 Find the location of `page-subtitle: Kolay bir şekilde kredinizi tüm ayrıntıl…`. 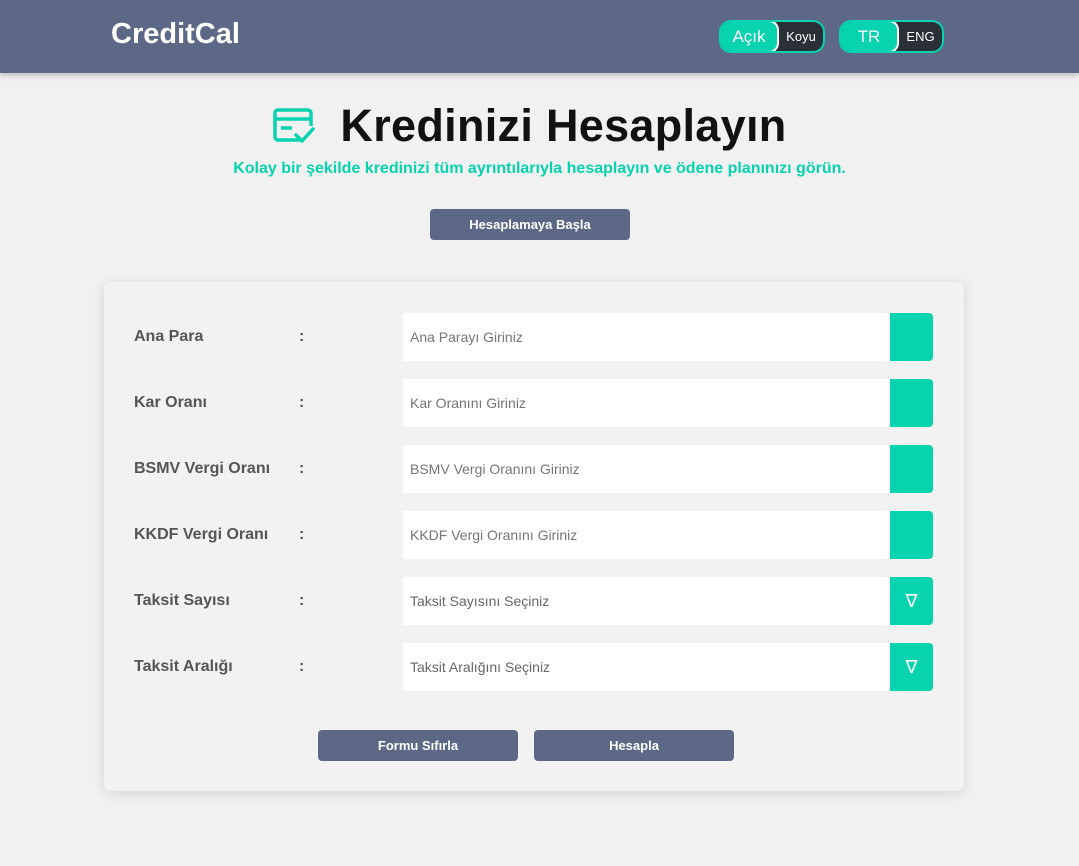

page-subtitle: Kolay bir şekilde kredinizi tüm ayrıntıl… is located at coordinates (539, 168).